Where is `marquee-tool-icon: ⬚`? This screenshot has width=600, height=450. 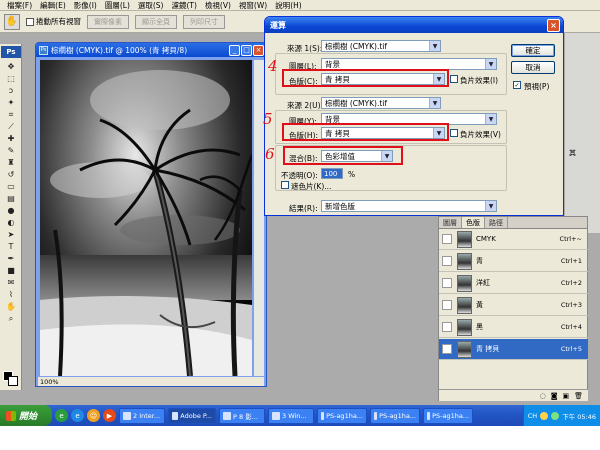 marquee-tool-icon: ⬚ is located at coordinates (11, 78).